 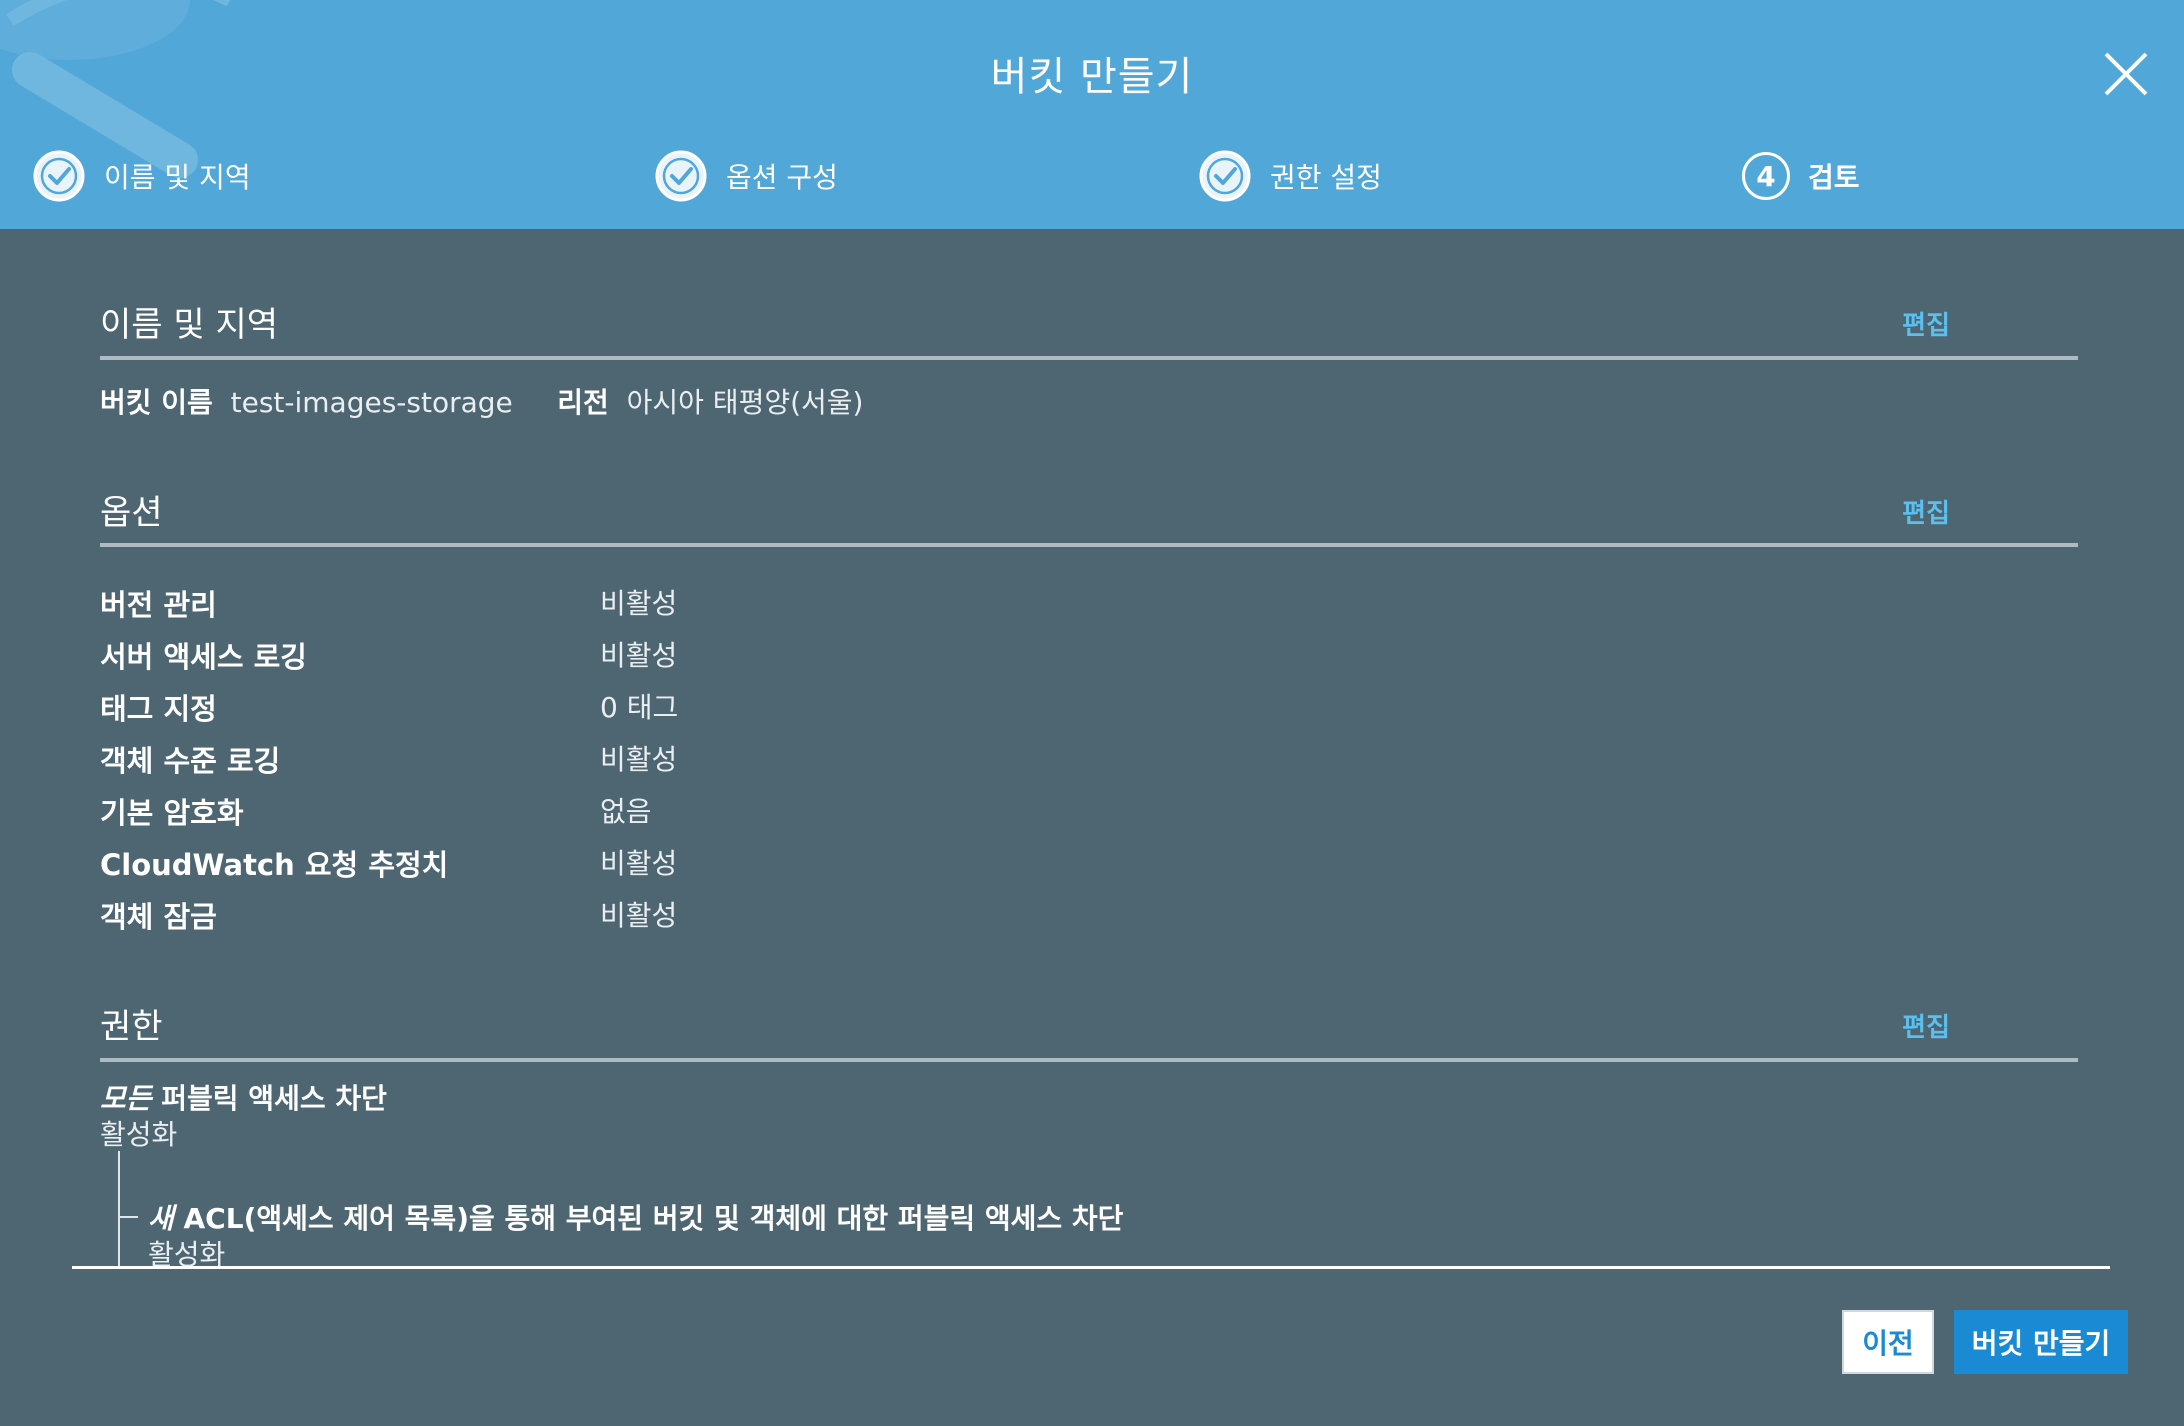 I want to click on step-label: 이름 및 지역, so click(x=177, y=177).